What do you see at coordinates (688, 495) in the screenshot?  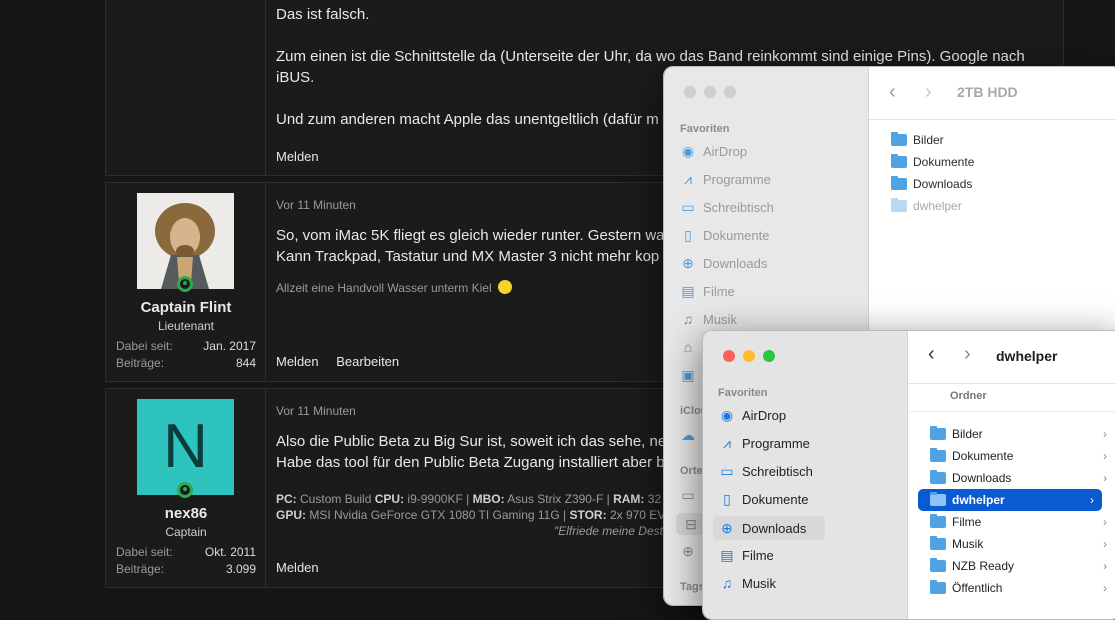 I see `computer-icon: ▭` at bounding box center [688, 495].